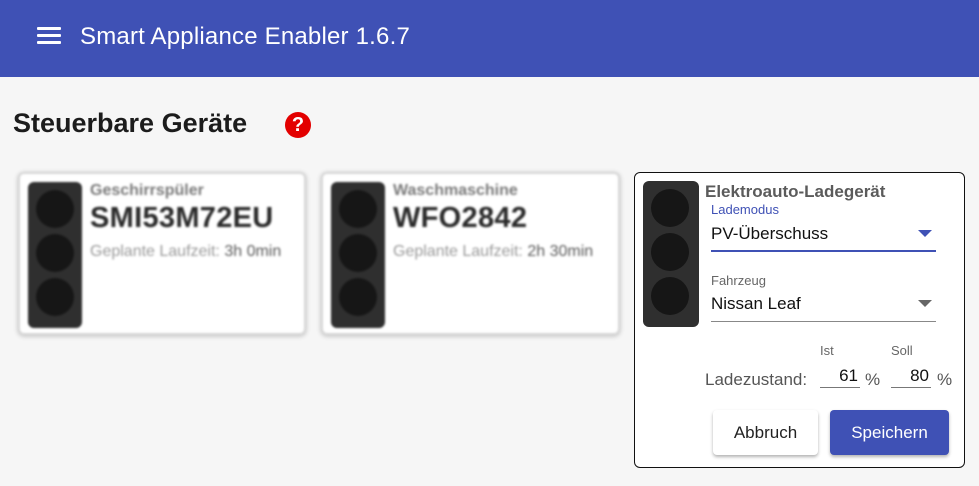 This screenshot has width=979, height=486. Describe the element at coordinates (147, 190) in the screenshot. I see `device-type: Geschirrspüler` at that location.